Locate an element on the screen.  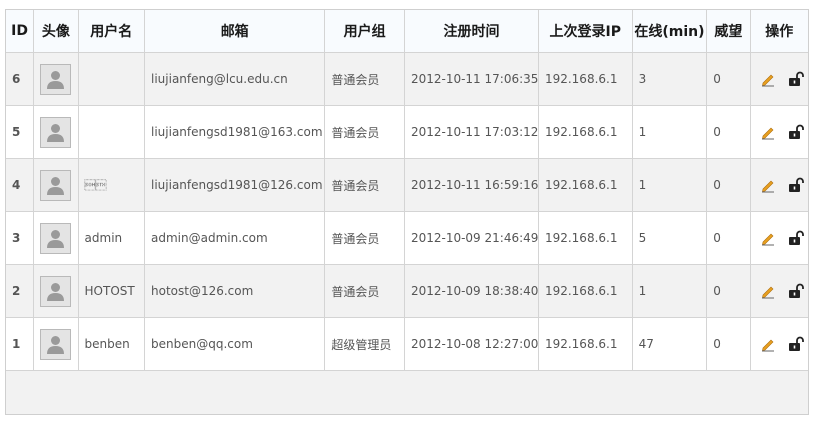
cell-id: 2 is located at coordinates (20, 291).